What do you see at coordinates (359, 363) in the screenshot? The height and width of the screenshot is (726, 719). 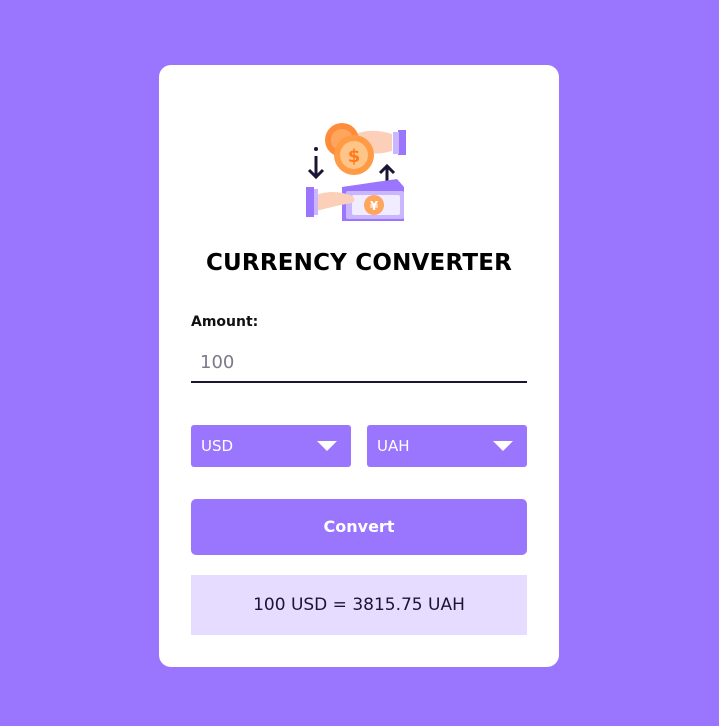 I see `amount-input` at bounding box center [359, 363].